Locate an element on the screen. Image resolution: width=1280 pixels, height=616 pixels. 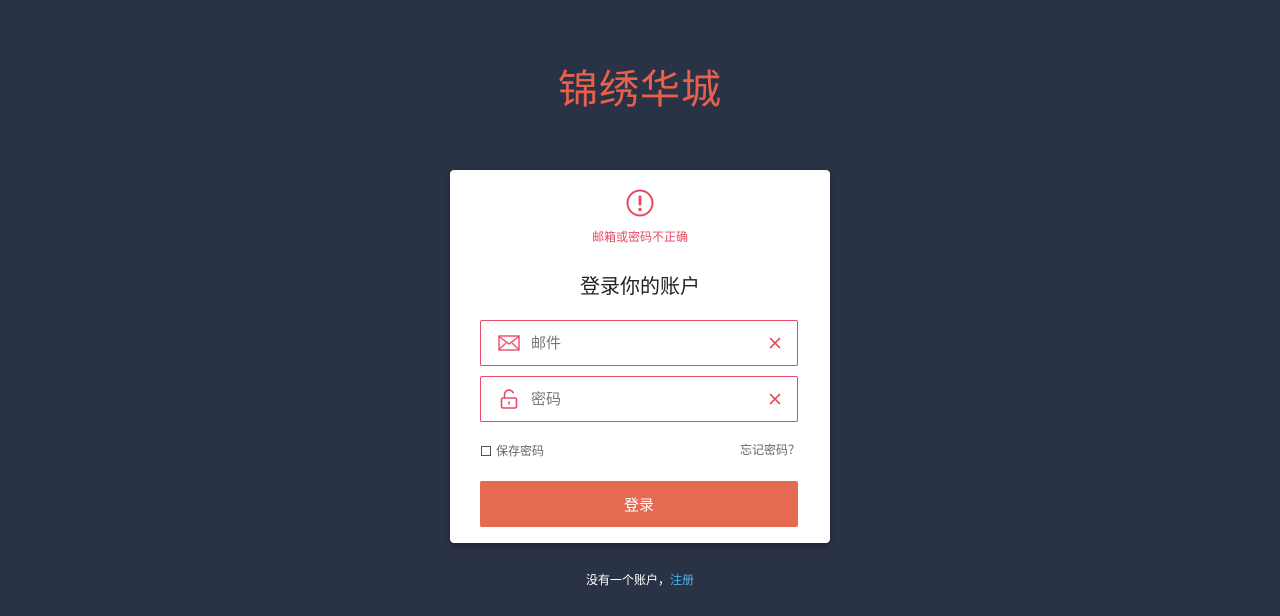
register-prompt: 没有一个账户，注册 is located at coordinates (640, 579).